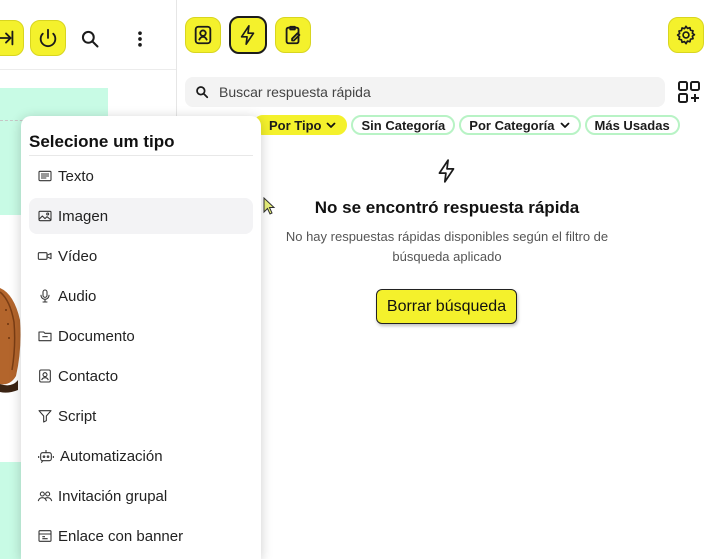 This screenshot has width=713, height=559. What do you see at coordinates (78, 256) in the screenshot?
I see `menu-item-label: Vídeo` at bounding box center [78, 256].